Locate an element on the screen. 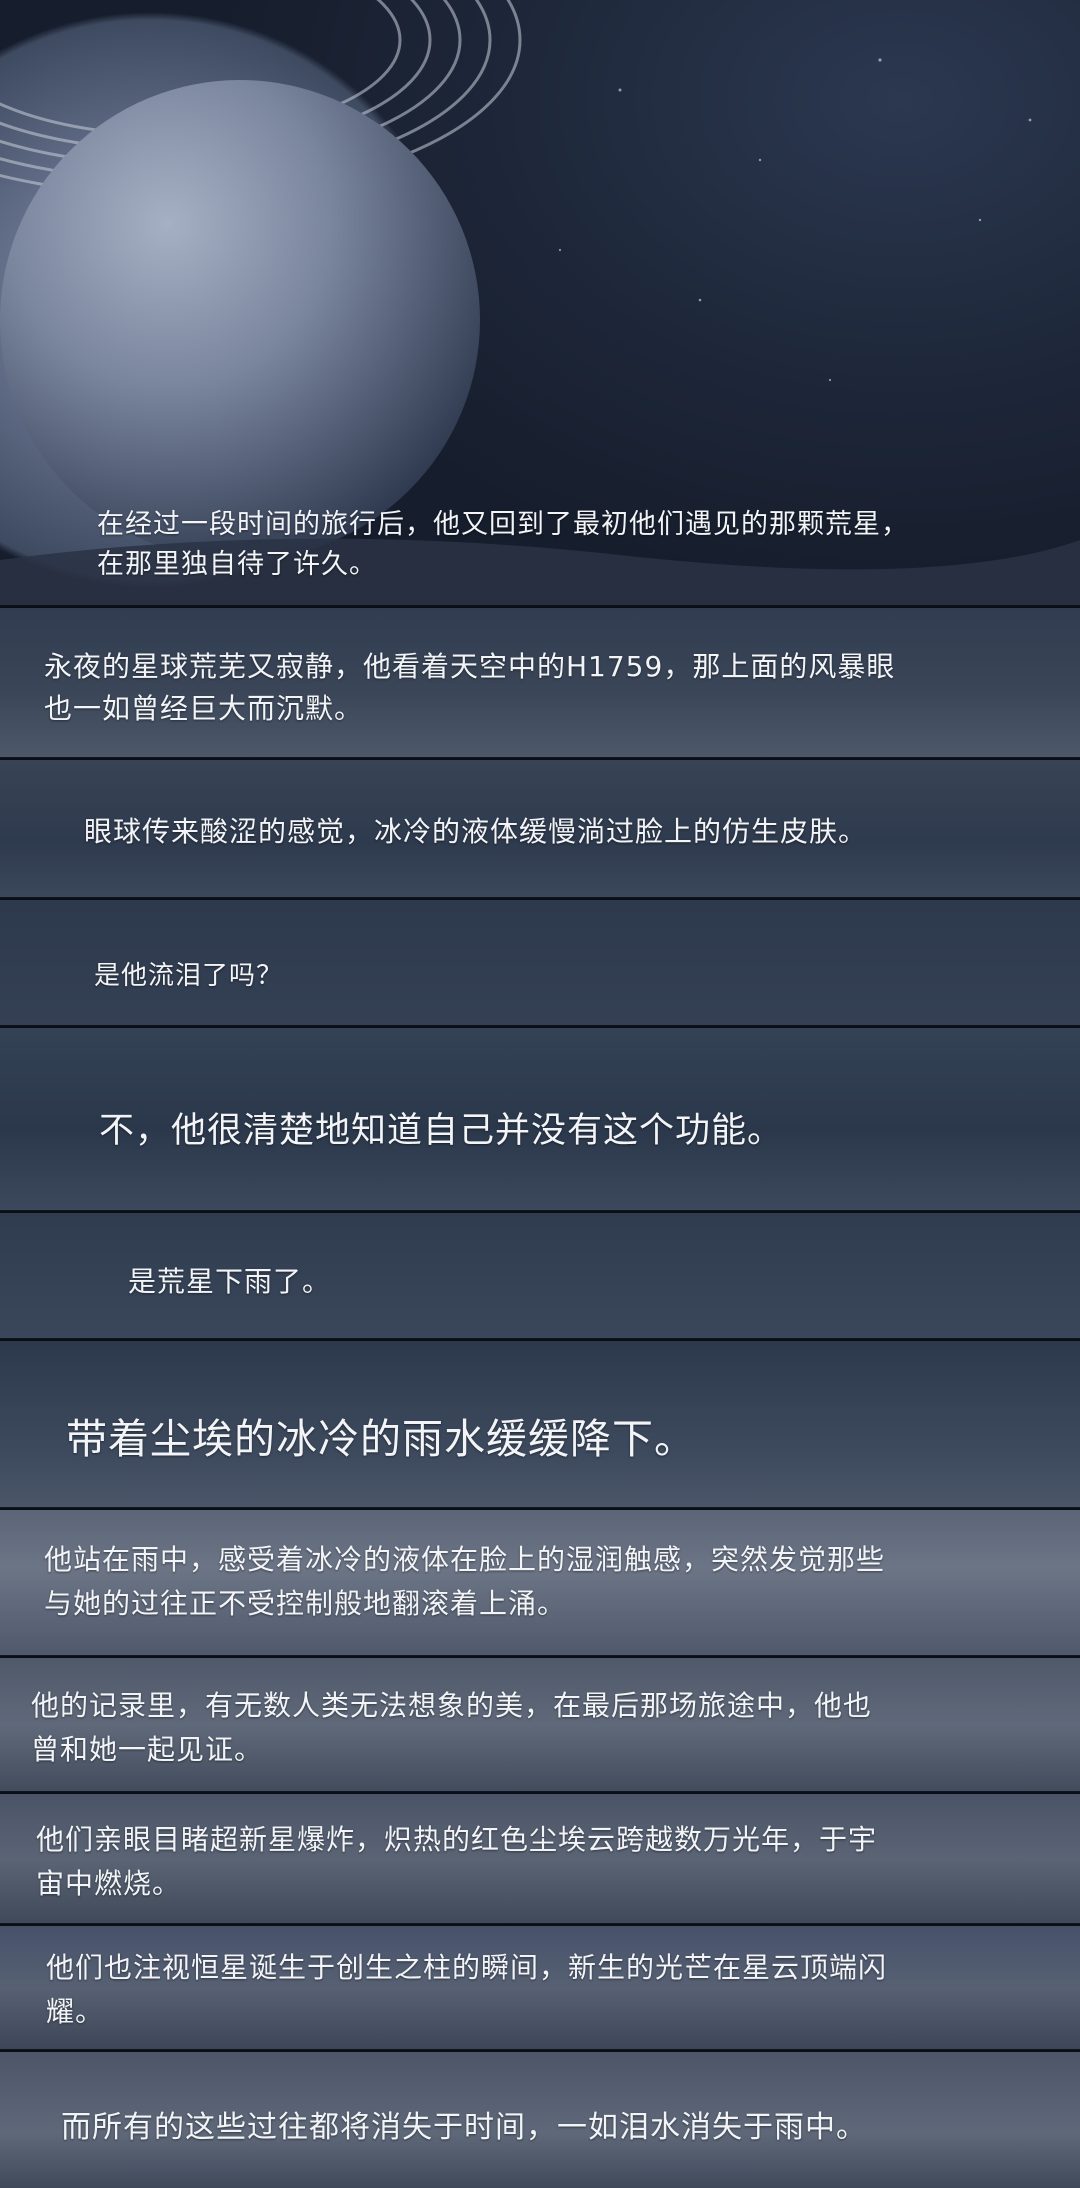 Image resolution: width=1080 pixels, height=2188 pixels. caption-text: 在经过一段时间的旅行后，他又回到了最初他们遇见的那颗荒星， 在那里独自待了许久。 is located at coordinates (503, 544).